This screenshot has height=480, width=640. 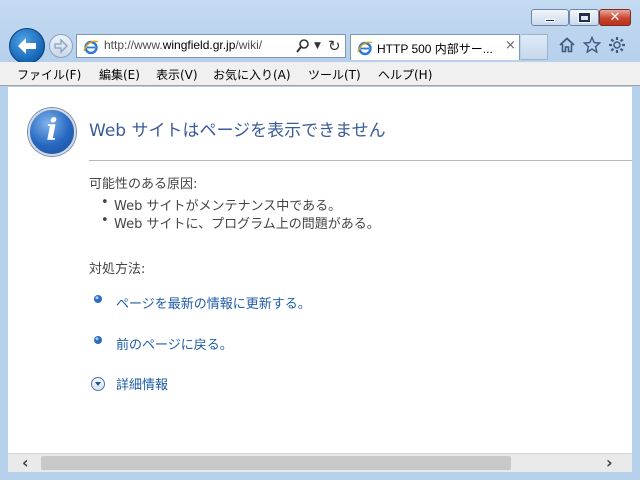 I want to click on search-icon, so click(x=303, y=46).